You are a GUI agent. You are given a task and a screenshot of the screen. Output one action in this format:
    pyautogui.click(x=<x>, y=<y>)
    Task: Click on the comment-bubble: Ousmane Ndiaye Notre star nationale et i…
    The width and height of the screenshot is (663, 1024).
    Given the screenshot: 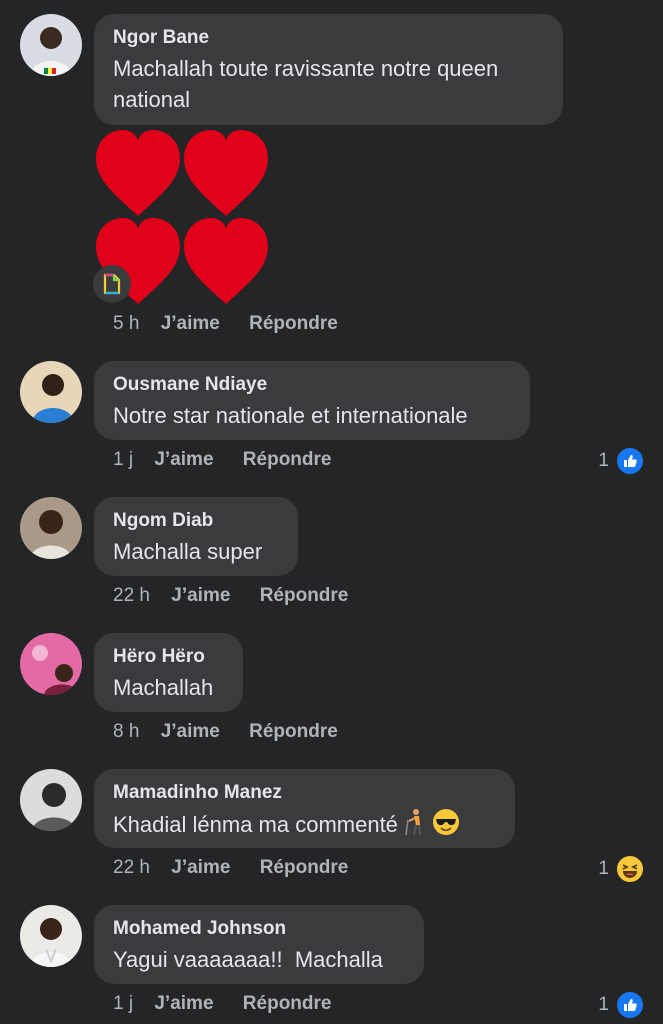 What is the action you would take?
    pyautogui.click(x=312, y=400)
    